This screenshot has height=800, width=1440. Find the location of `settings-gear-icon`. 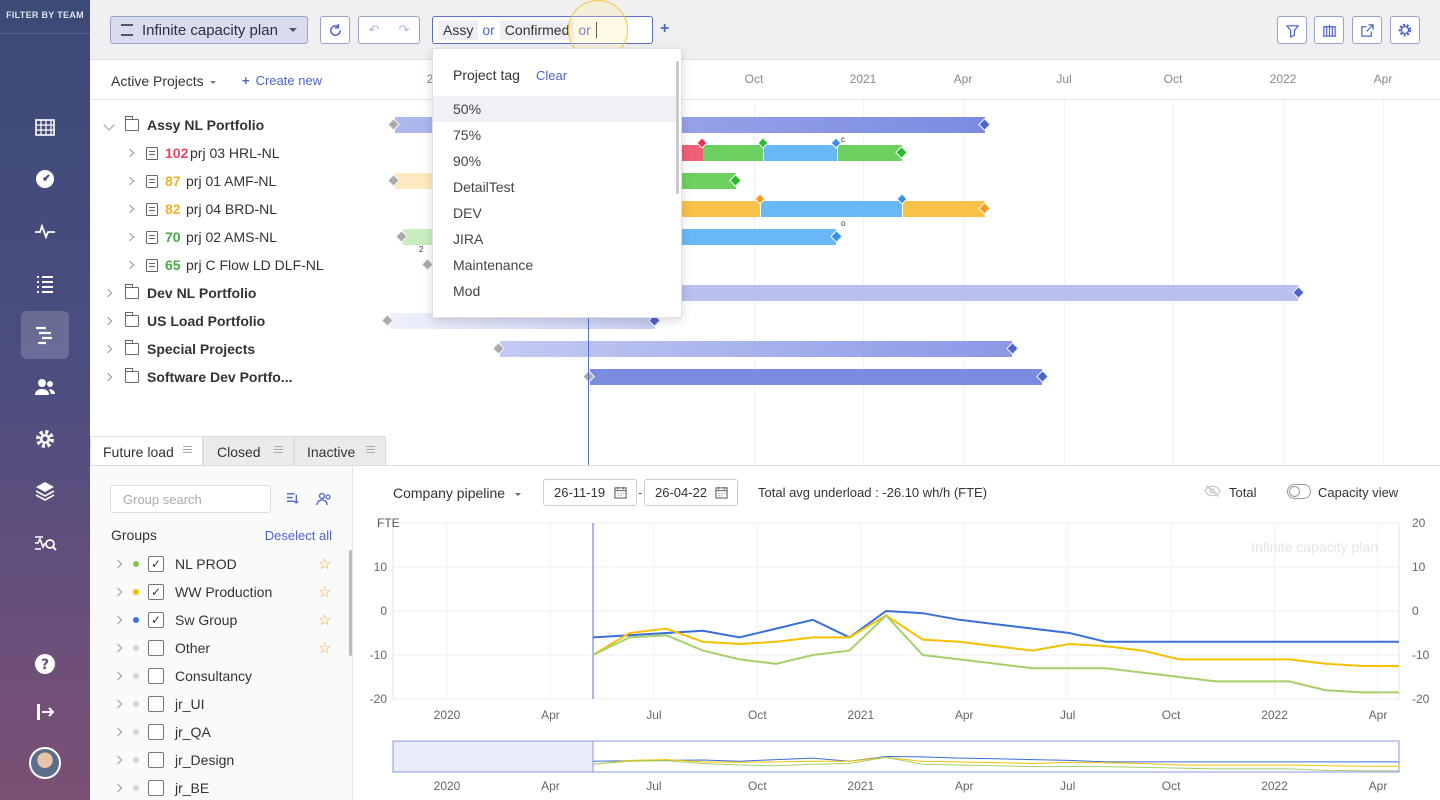

settings-gear-icon is located at coordinates (45, 439).